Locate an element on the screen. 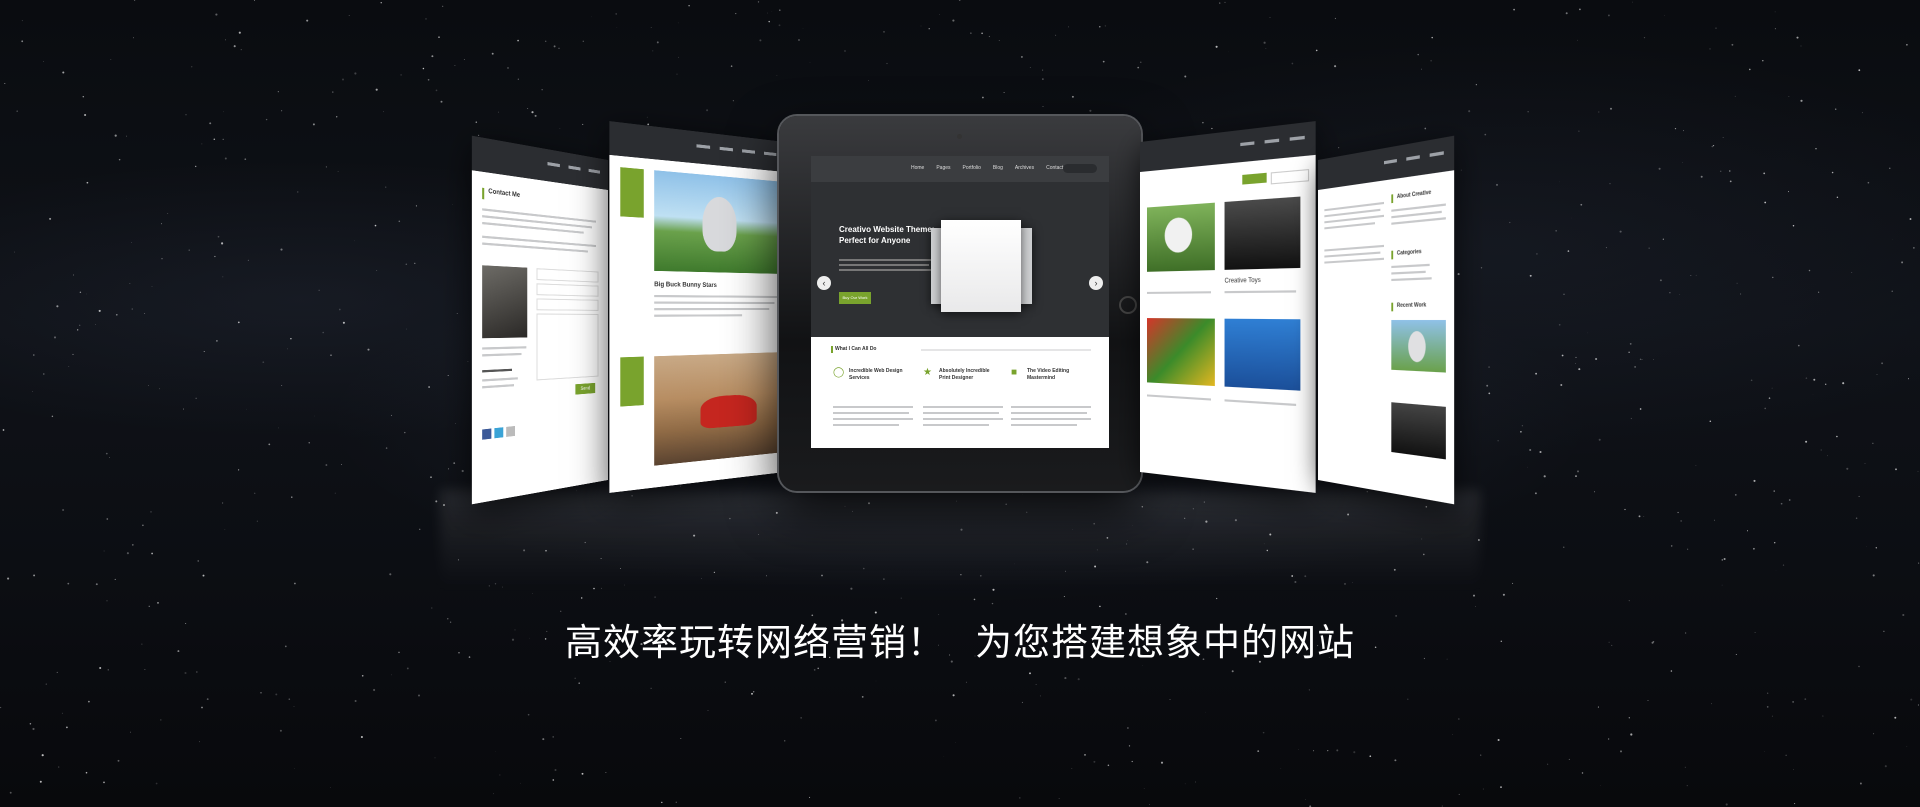  categories-title: Categories is located at coordinates (1409, 252).